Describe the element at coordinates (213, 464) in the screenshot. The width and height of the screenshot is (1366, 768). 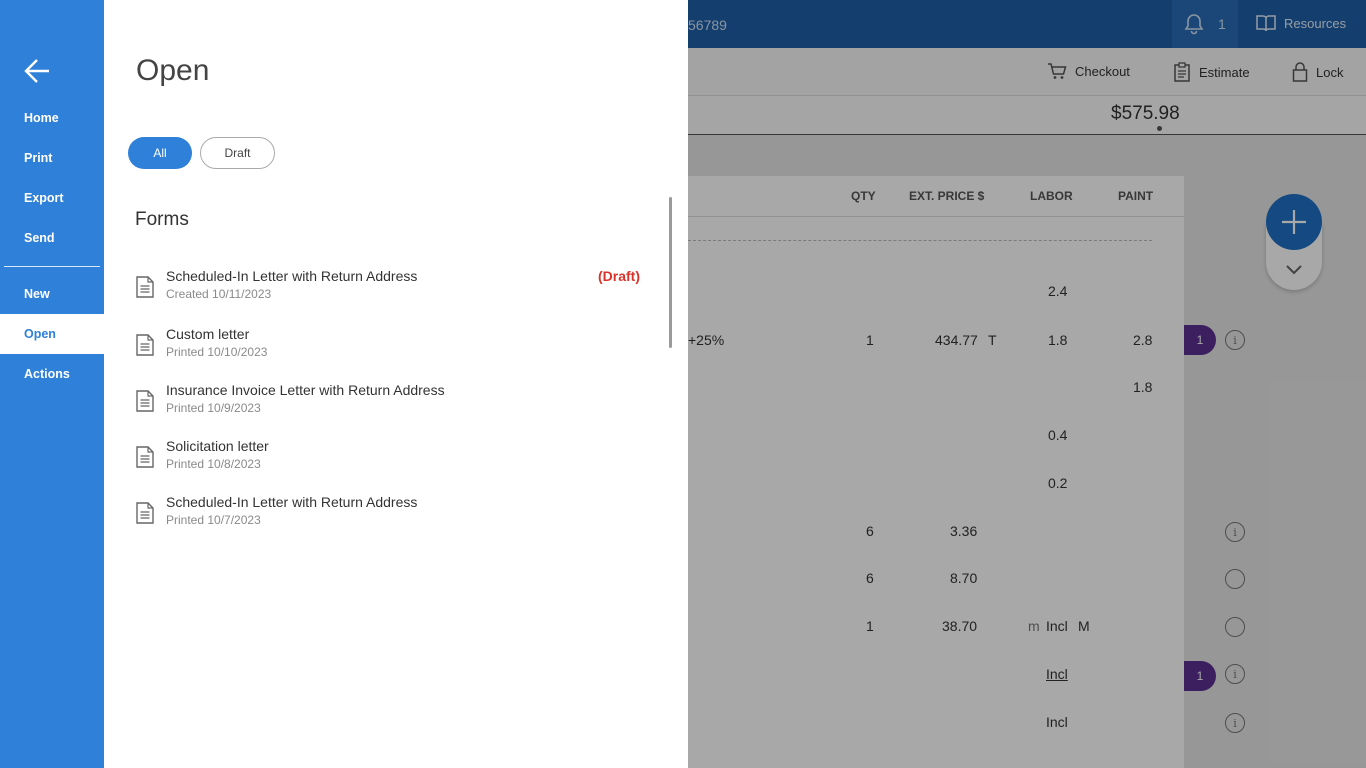
I see `form-date: Printed 10/8/2023` at that location.